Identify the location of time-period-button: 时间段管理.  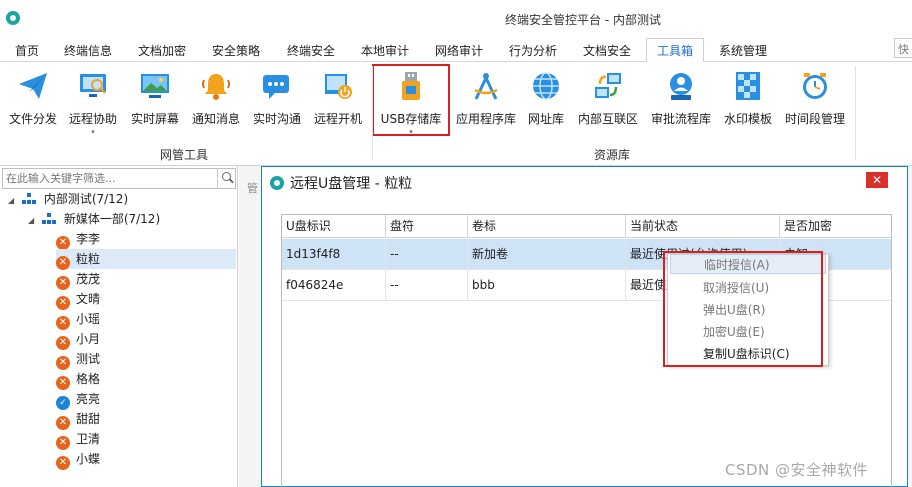
(815, 106).